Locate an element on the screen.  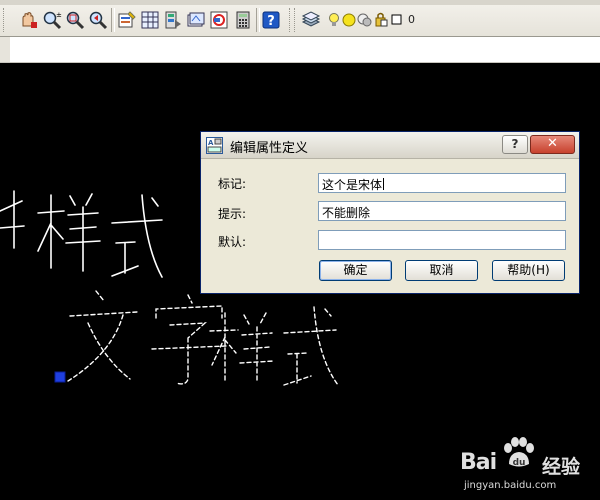
layer-dropdown: 0 is located at coordinates (463, 20).